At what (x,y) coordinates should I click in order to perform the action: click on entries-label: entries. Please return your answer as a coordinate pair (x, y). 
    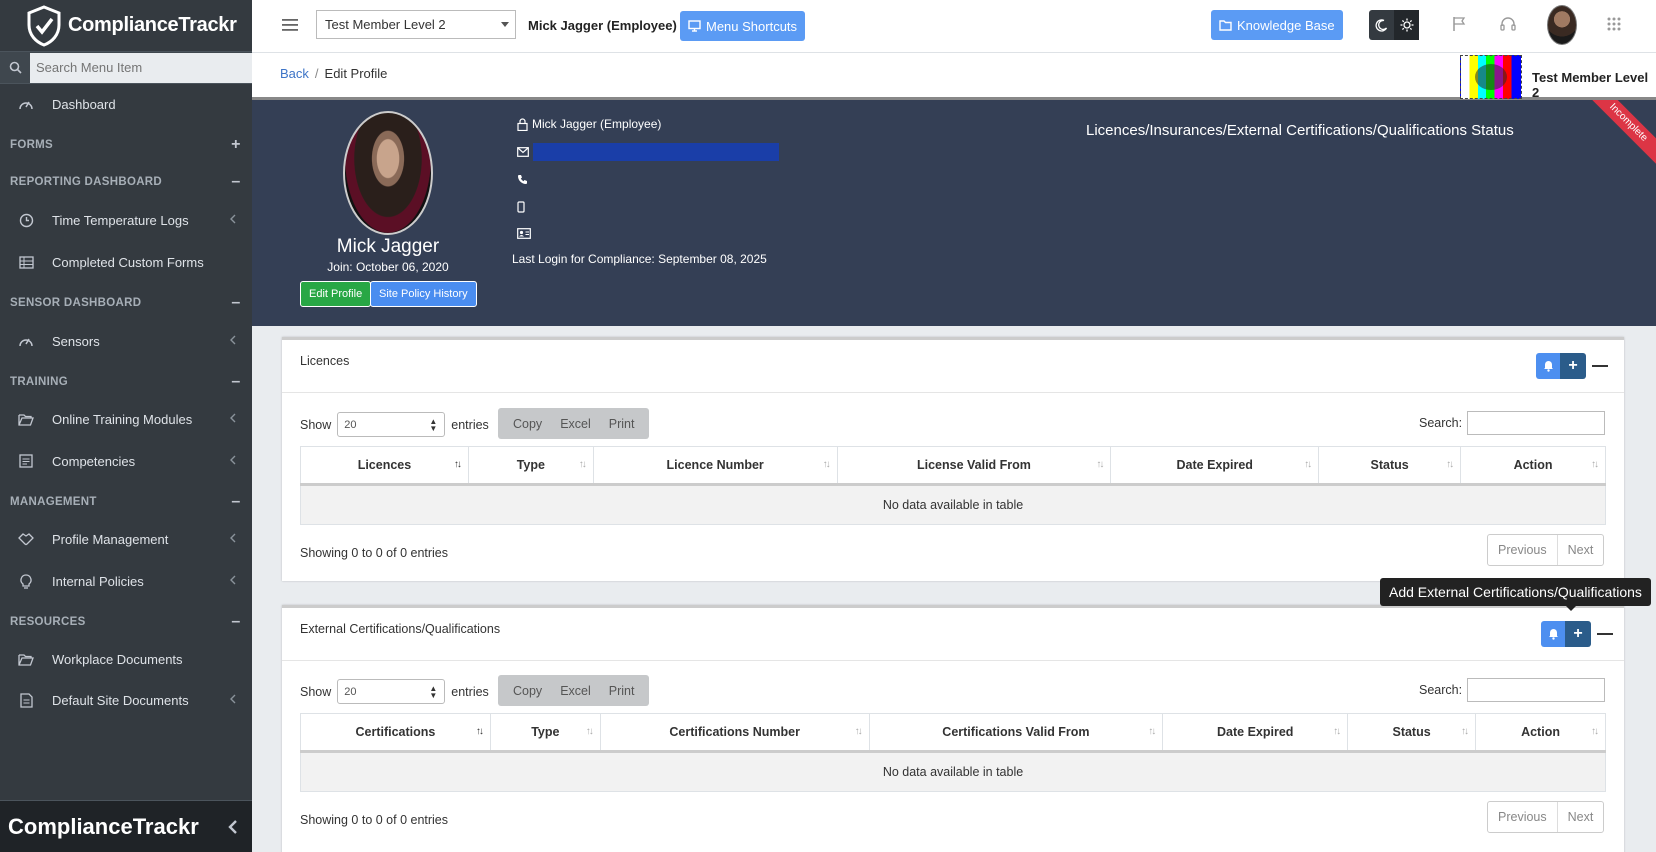
    Looking at the image, I should click on (470, 691).